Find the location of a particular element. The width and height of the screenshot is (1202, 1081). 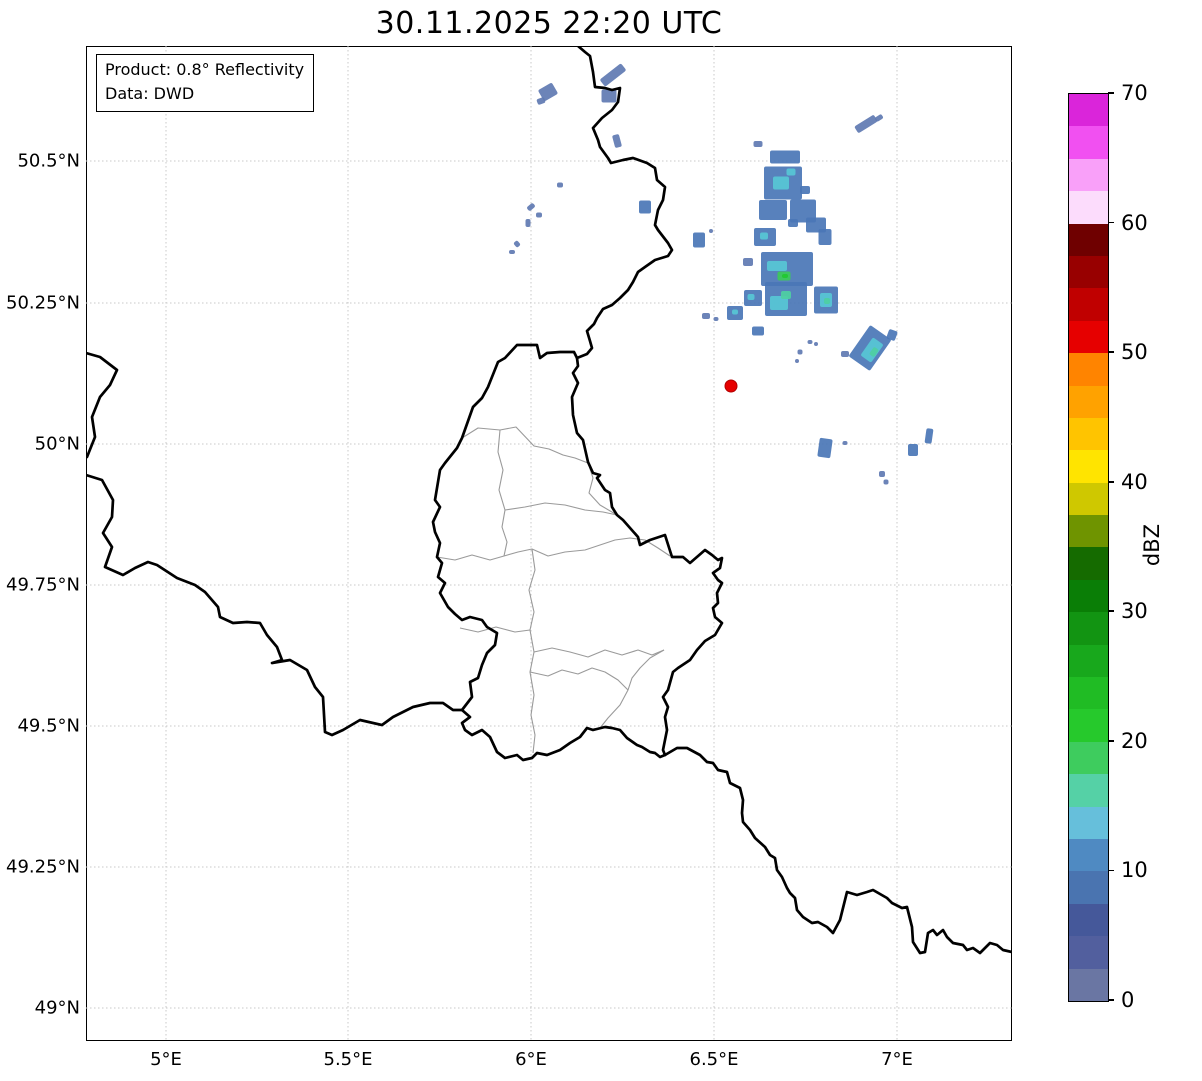

colorbar-tick-label: 20 is located at coordinates (1134, 740).